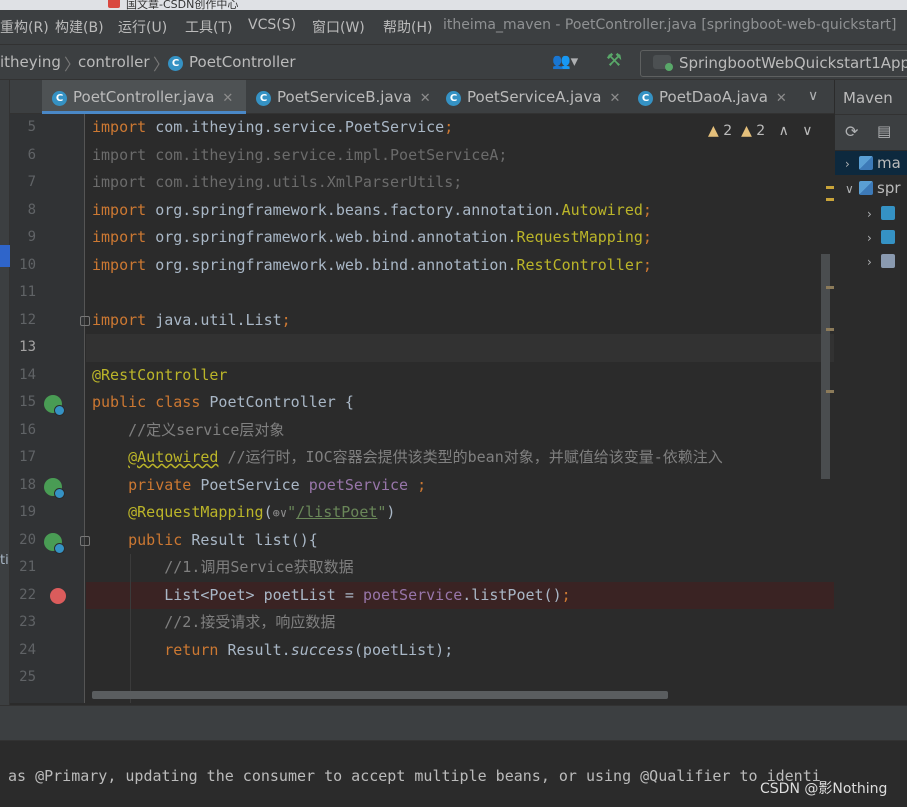 This screenshot has width=907, height=807. I want to click on breadcrumb-controller: controller, so click(114, 62).